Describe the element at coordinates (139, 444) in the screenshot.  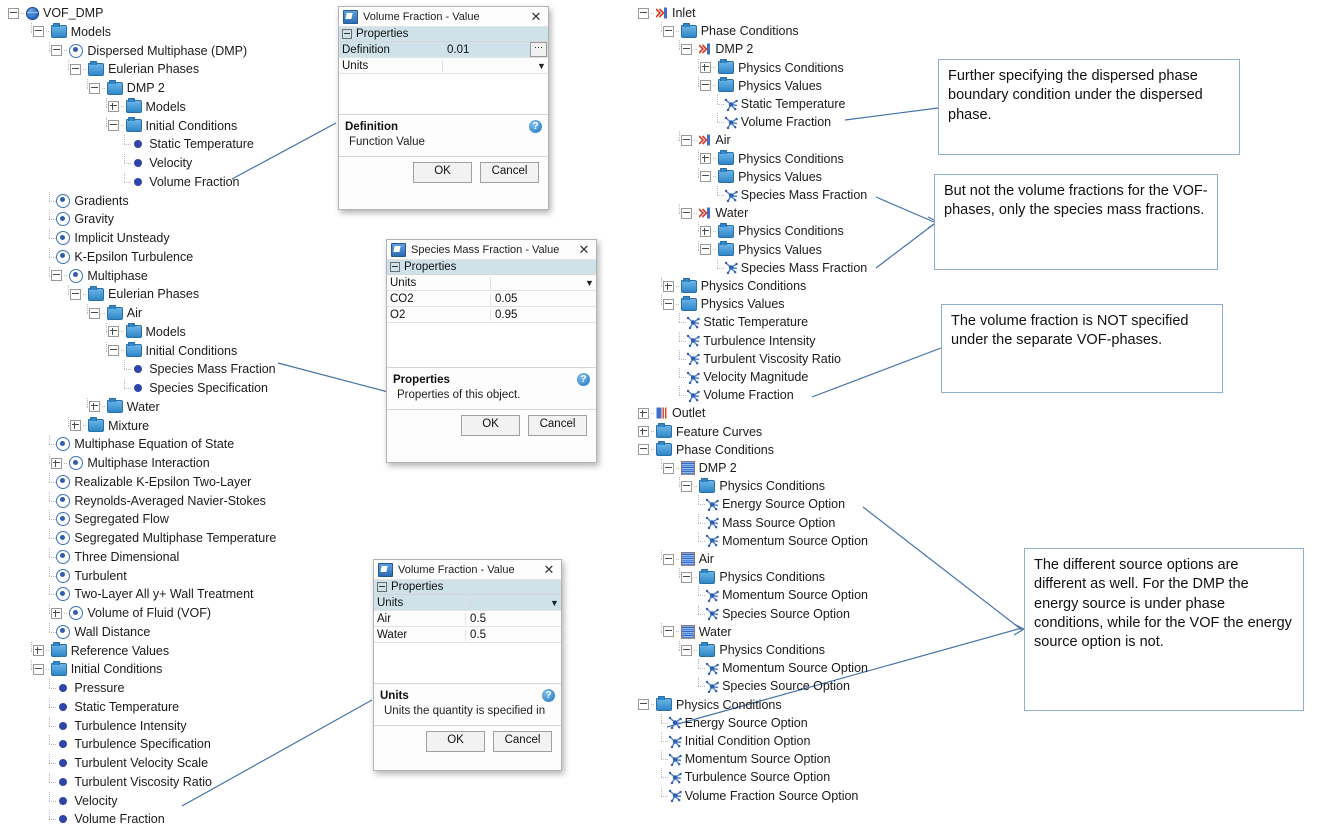
I see `tree-item: Multiphase Equation of State` at that location.